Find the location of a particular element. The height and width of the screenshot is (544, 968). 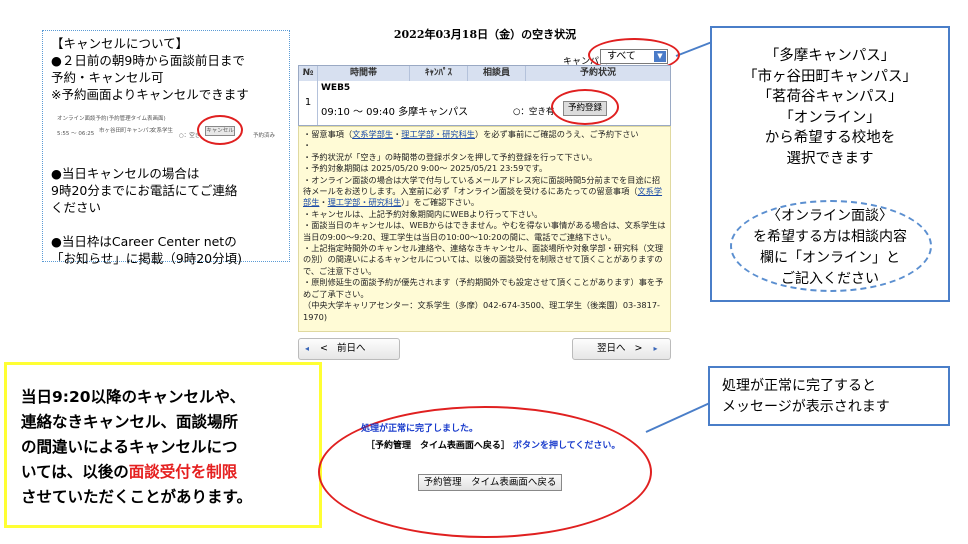

same-day-line: 9時20分までにお電話にてご連絡 is located at coordinates (144, 190).